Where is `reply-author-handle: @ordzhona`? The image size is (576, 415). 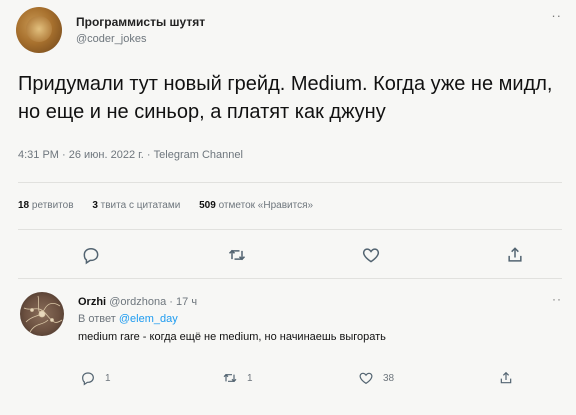
reply-author-handle: @ordzhona is located at coordinates (137, 302).